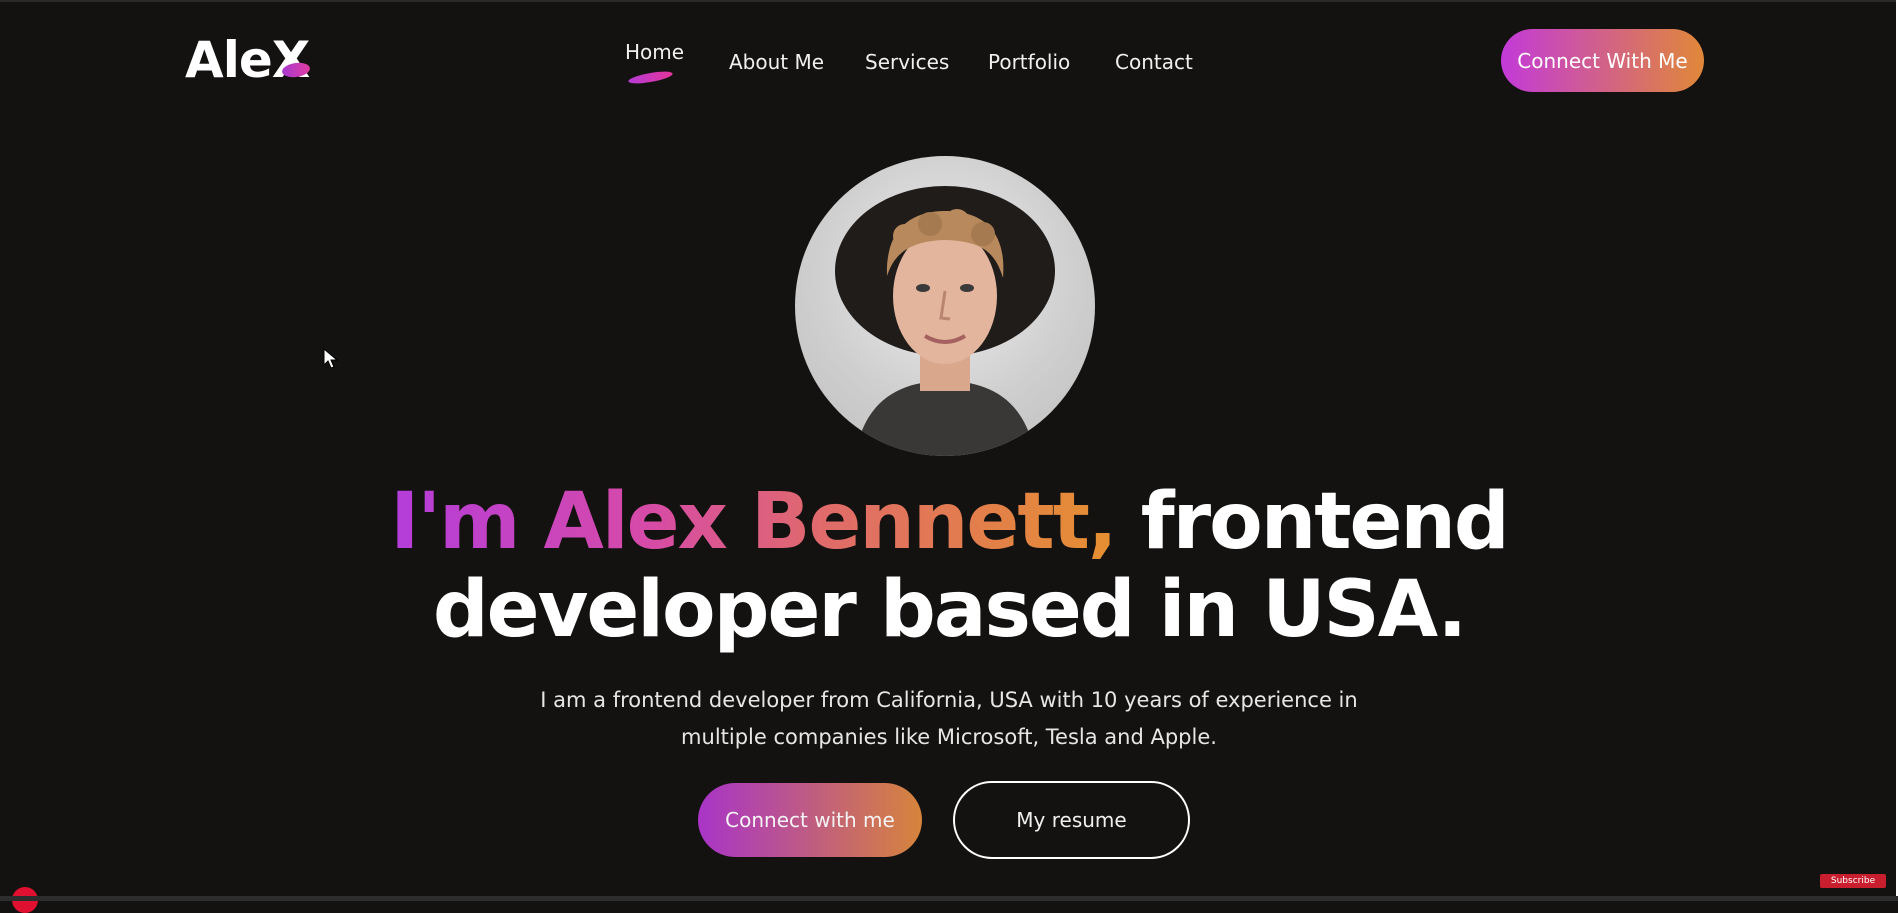  I want to click on profile-photo, so click(945, 306).